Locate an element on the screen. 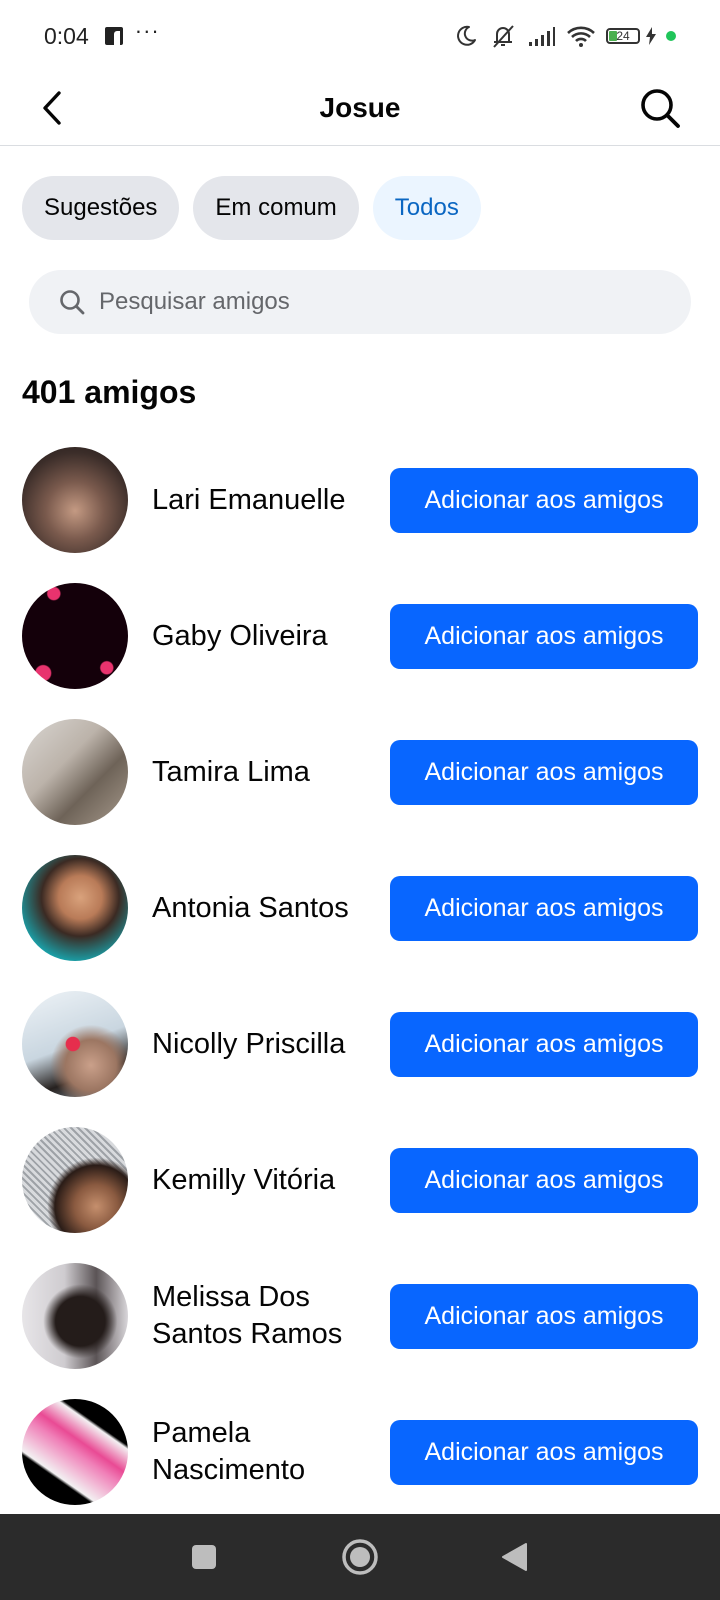  square-icon is located at coordinates (204, 1557).